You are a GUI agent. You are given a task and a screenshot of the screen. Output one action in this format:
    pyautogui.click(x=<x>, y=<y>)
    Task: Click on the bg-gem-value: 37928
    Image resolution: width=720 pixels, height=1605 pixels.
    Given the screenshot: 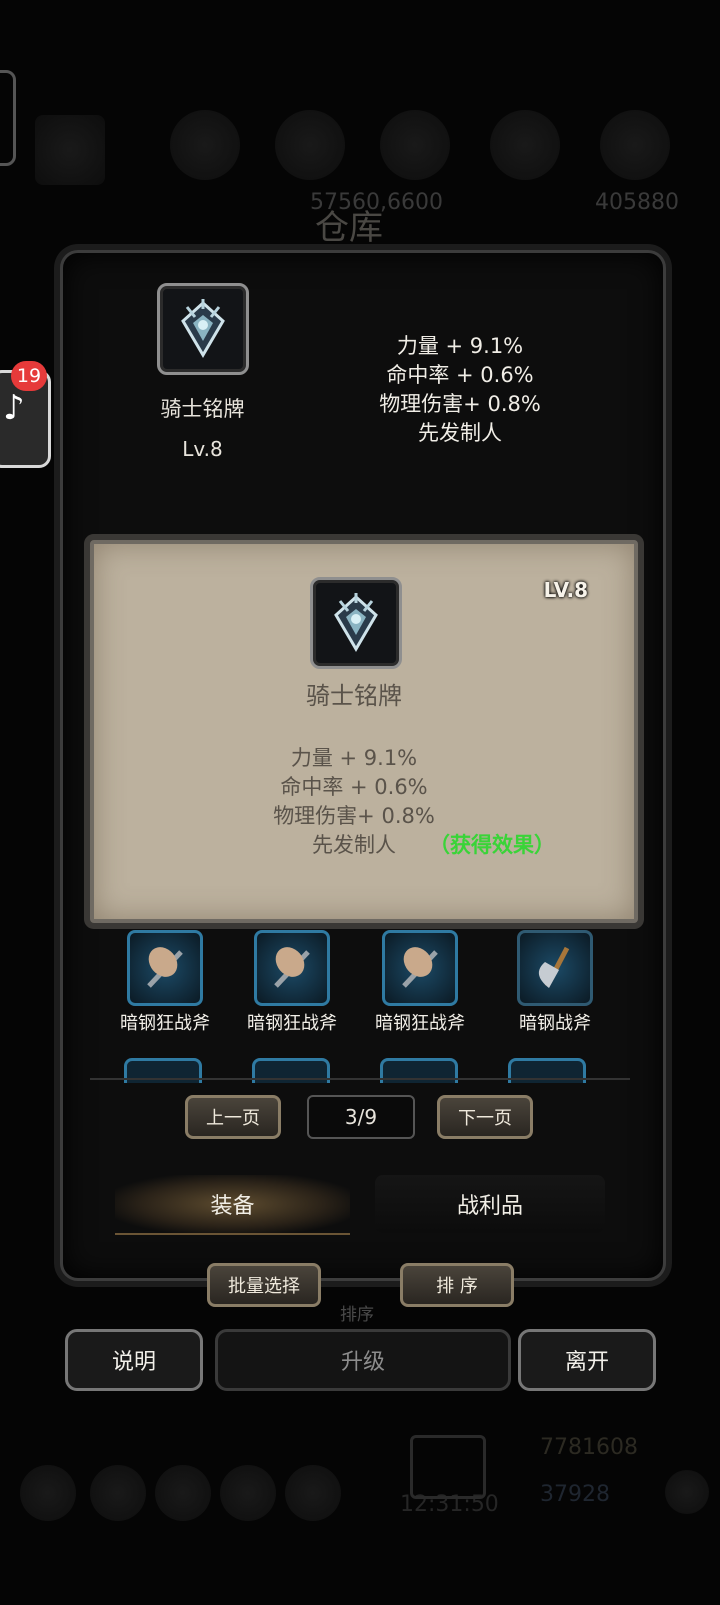 What is the action you would take?
    pyautogui.click(x=575, y=1494)
    